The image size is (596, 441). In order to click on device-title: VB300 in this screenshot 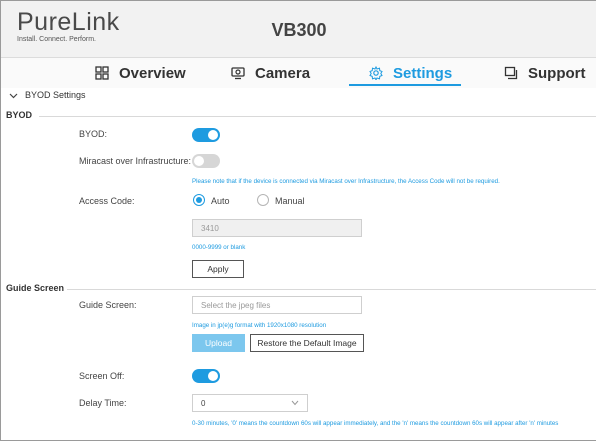, I will do `click(299, 30)`.